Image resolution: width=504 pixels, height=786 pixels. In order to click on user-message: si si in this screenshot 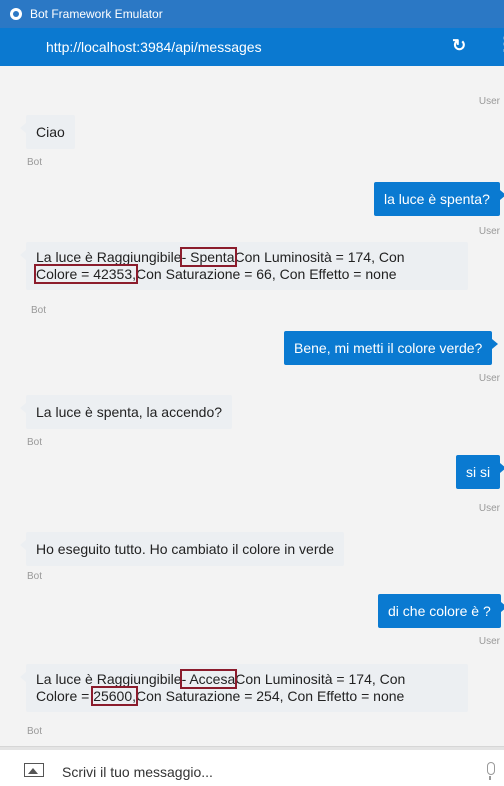, I will do `click(480, 472)`.